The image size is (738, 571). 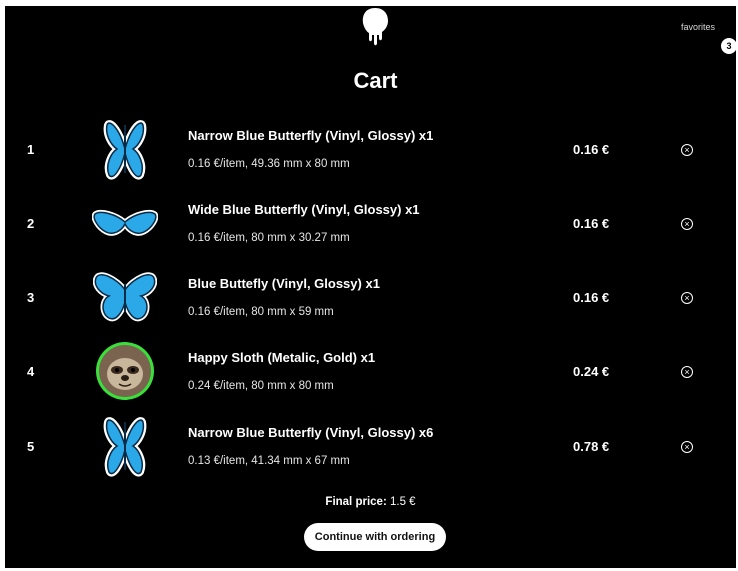 What do you see at coordinates (125, 297) in the screenshot?
I see `butterfly-sticker-icon` at bounding box center [125, 297].